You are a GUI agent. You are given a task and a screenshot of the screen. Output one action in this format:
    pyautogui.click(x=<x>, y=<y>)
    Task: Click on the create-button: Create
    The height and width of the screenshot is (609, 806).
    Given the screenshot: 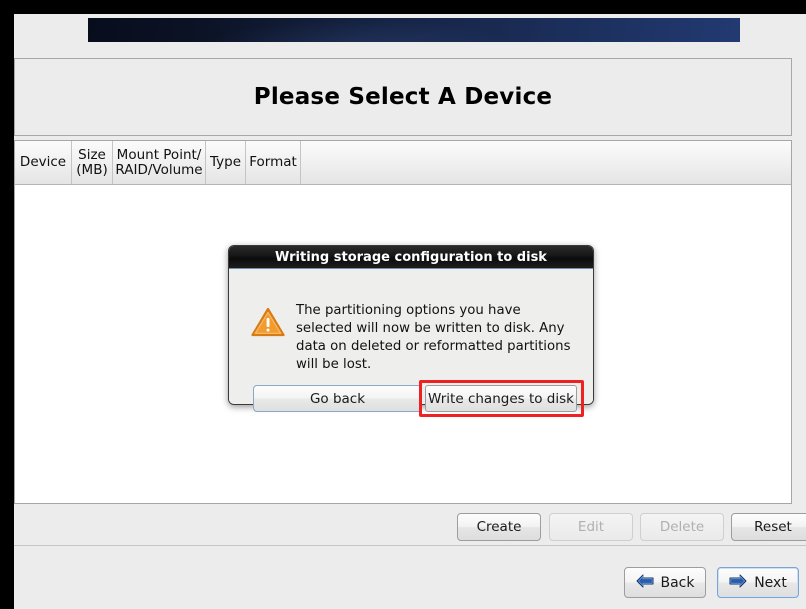 What is the action you would take?
    pyautogui.click(x=499, y=527)
    